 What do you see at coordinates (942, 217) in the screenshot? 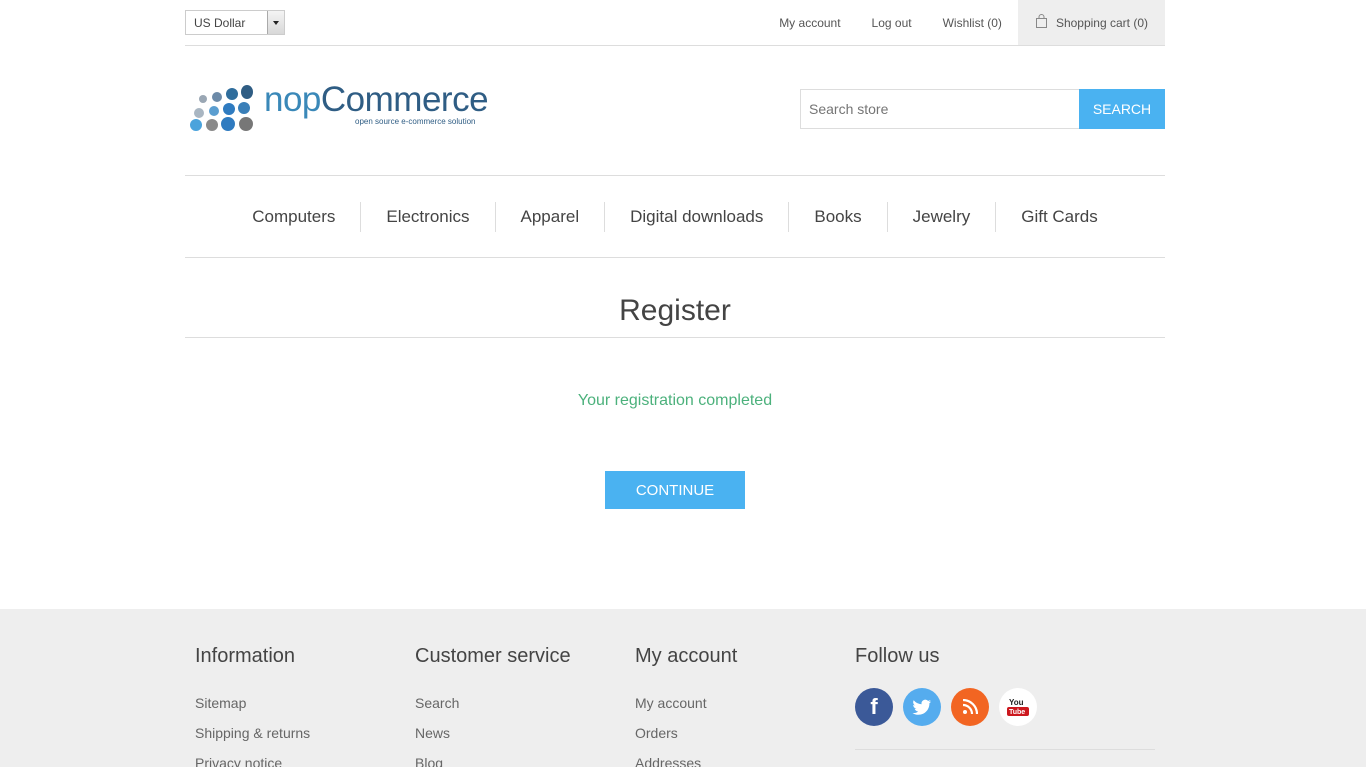
I see `menu-item-jewelry: Jewelry` at bounding box center [942, 217].